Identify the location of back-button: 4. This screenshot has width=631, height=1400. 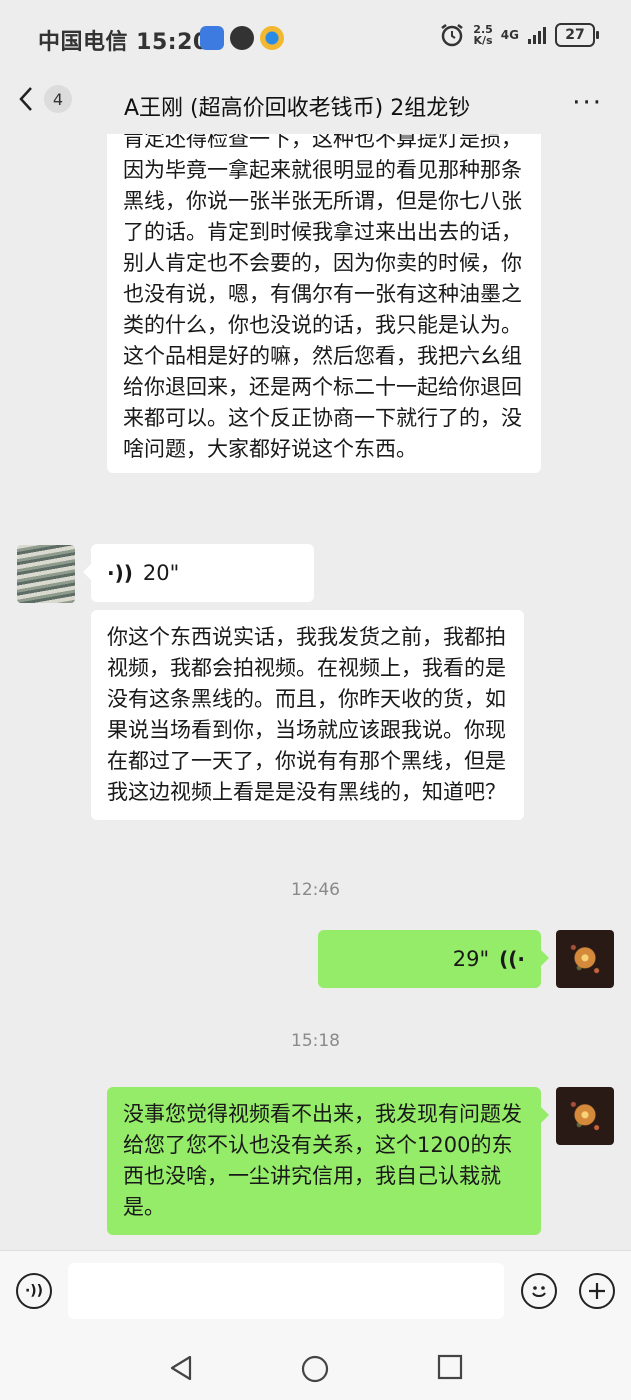
(44, 99).